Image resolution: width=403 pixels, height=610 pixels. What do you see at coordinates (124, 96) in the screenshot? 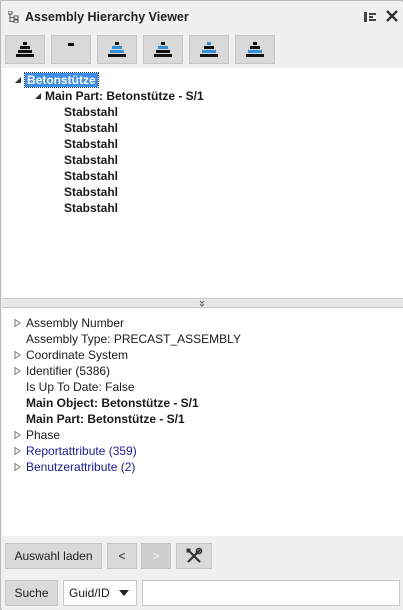
I see `tree-node-main-part: Main Part: Betonstütze - S/1` at bounding box center [124, 96].